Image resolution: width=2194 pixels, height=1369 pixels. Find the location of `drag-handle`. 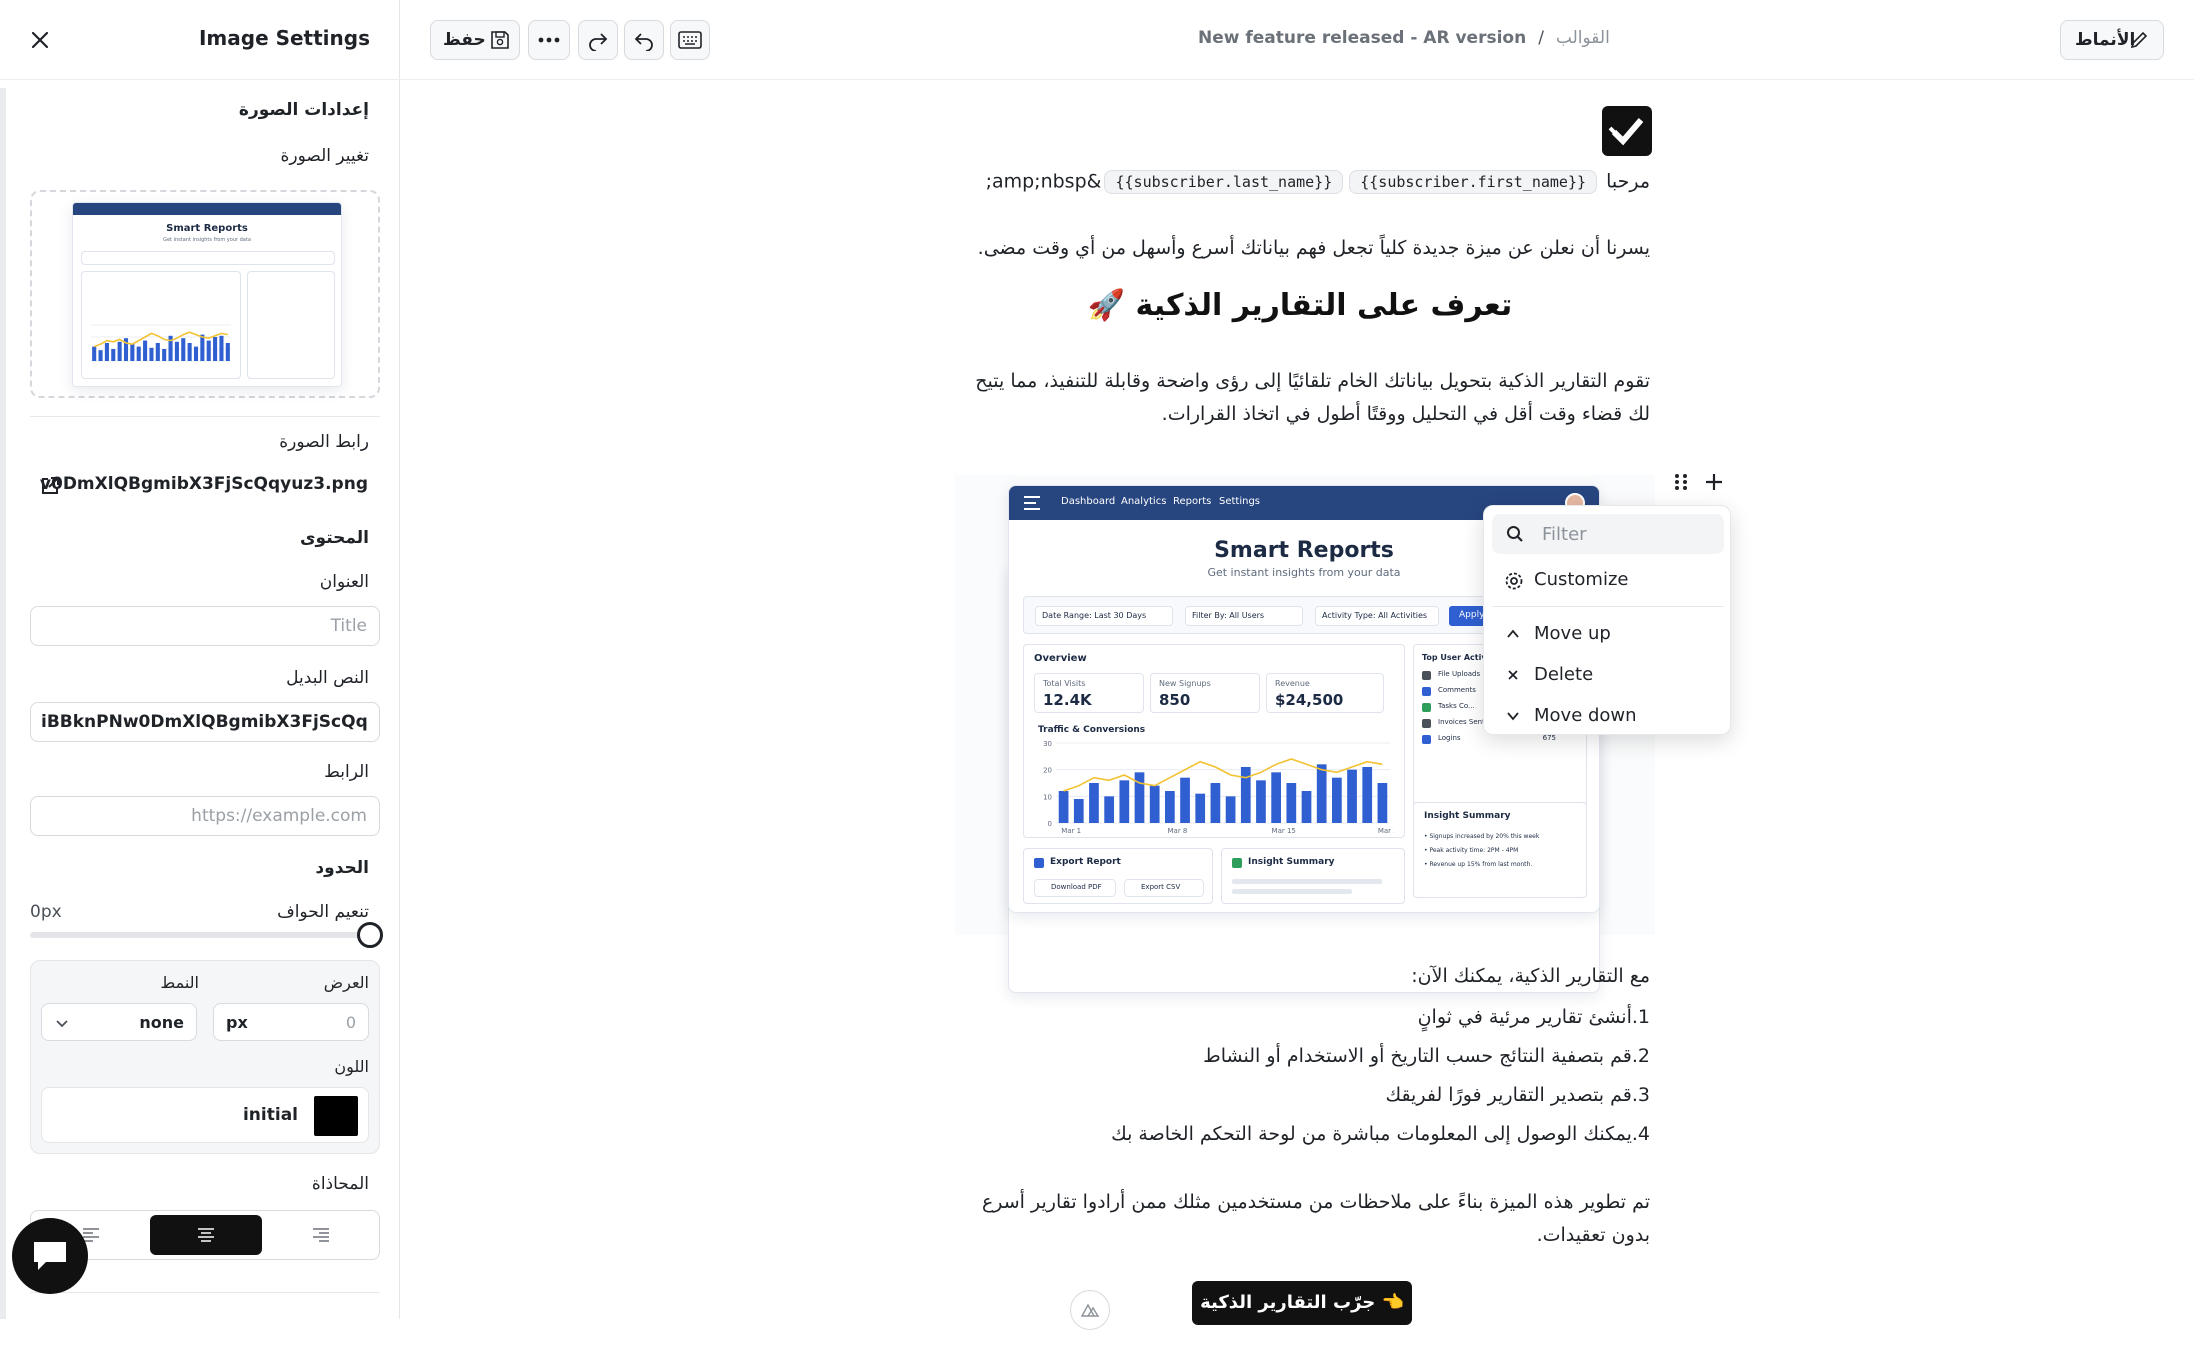

drag-handle is located at coordinates (1681, 482).